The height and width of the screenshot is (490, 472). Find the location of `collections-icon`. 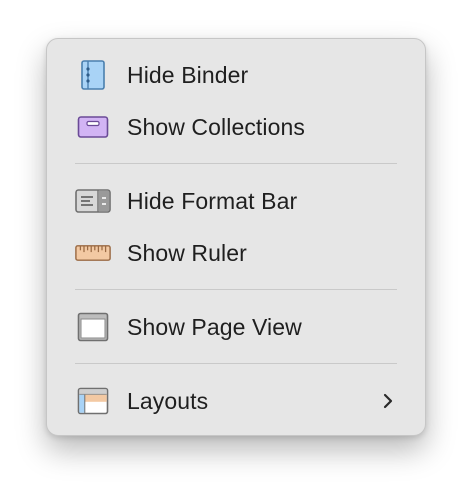

collections-icon is located at coordinates (93, 127).